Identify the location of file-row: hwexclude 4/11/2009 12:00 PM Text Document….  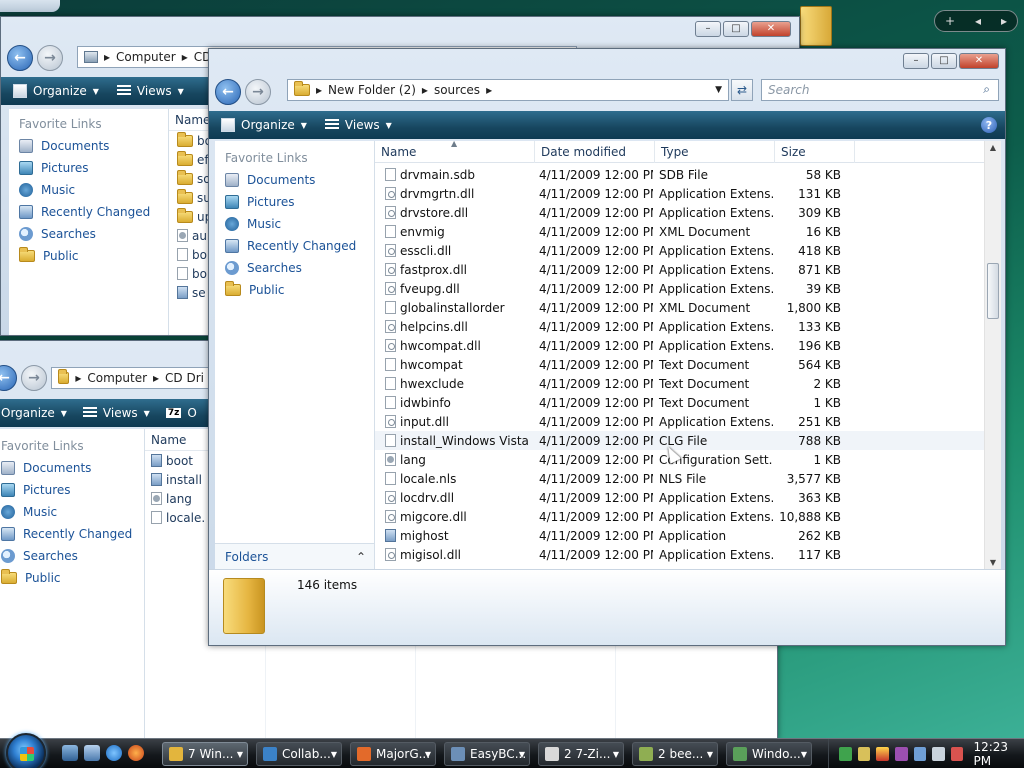
(688, 383).